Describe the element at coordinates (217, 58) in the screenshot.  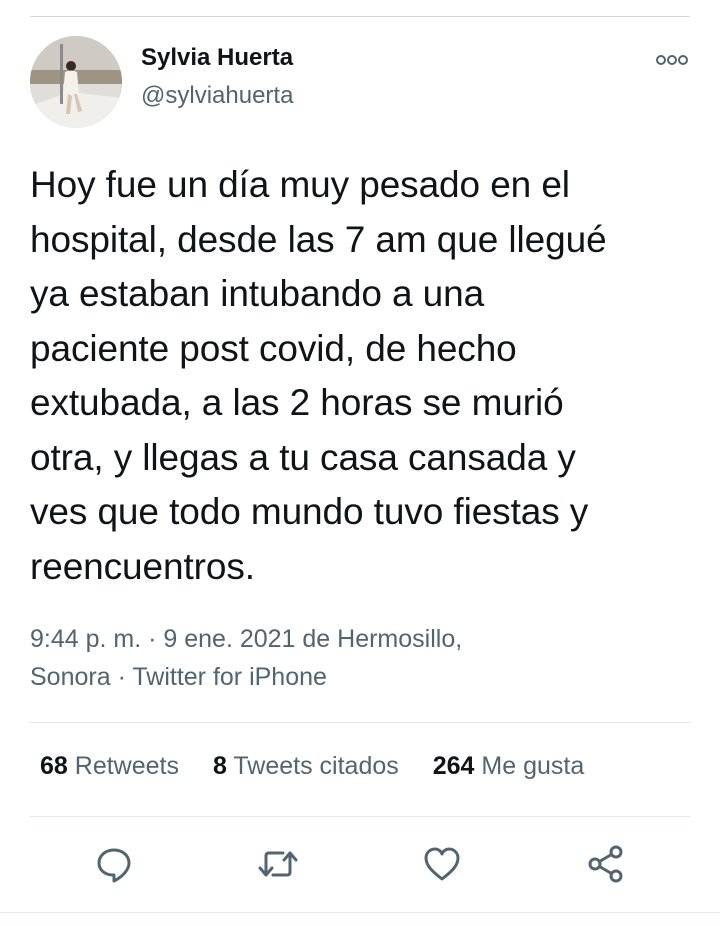
I see `author-name: Sylvia Huerta` at that location.